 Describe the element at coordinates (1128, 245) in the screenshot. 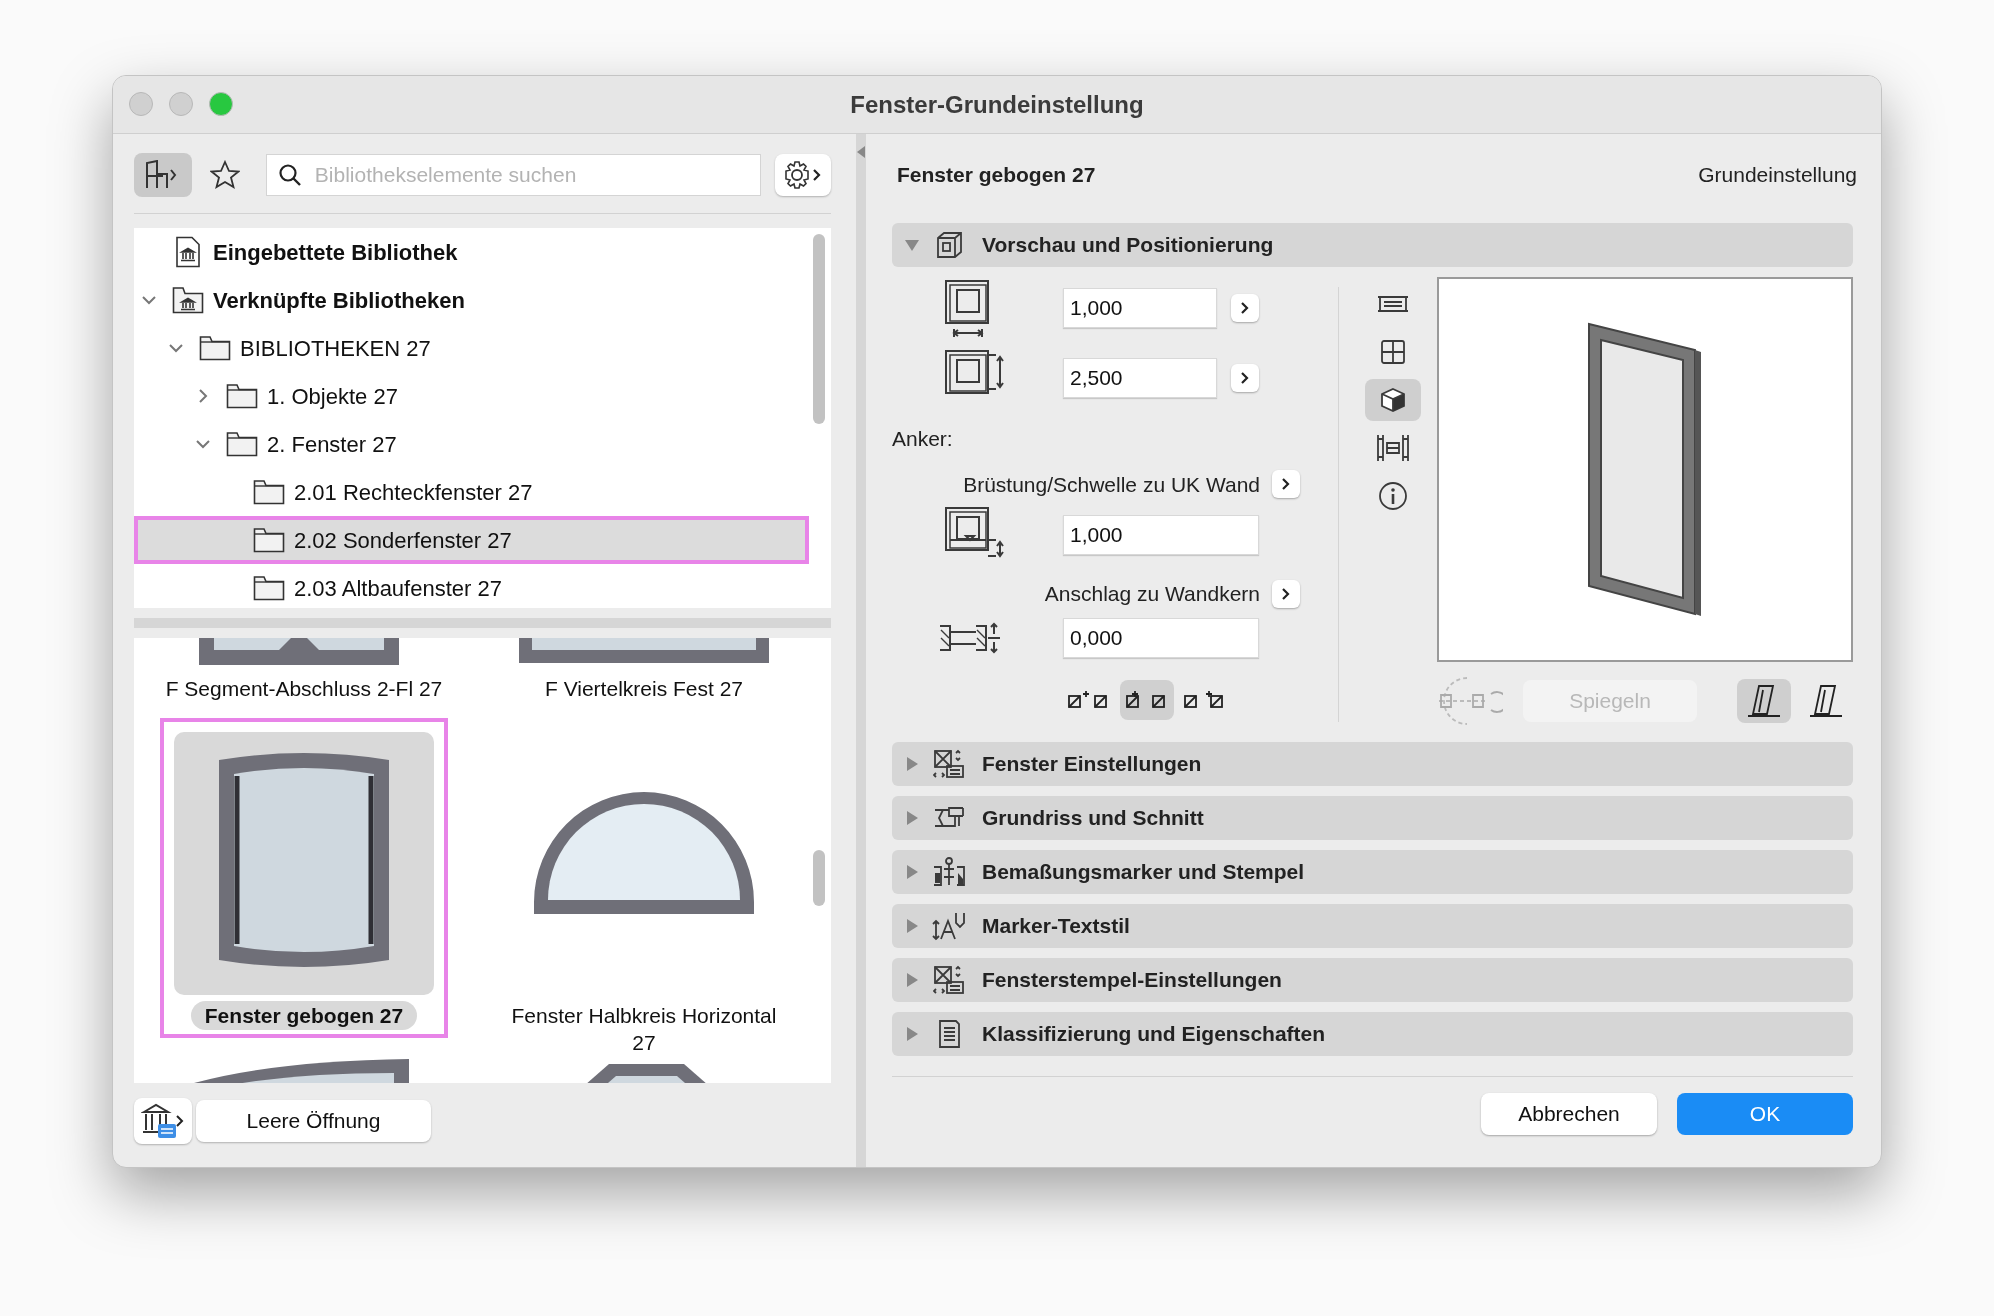

I see `section-title: Vorschau und Positionierung` at that location.